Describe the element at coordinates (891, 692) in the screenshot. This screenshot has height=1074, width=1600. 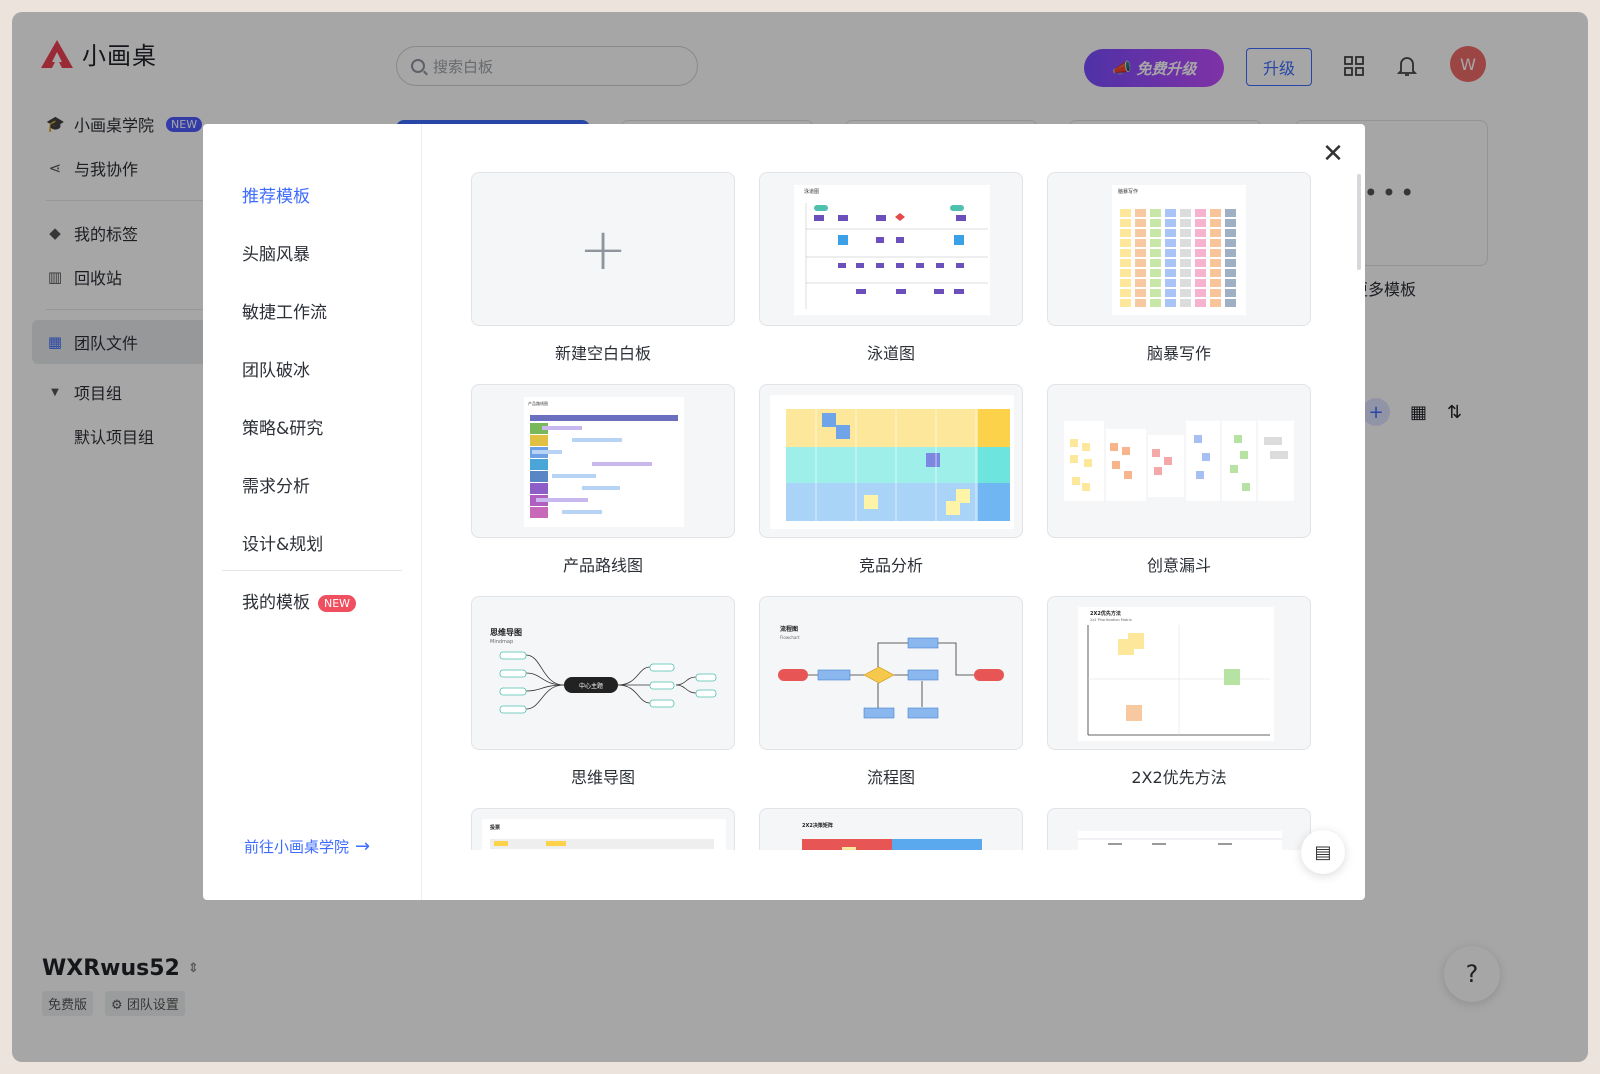
I see `template-flowchart: 流程图 Flowchart 流程图` at that location.